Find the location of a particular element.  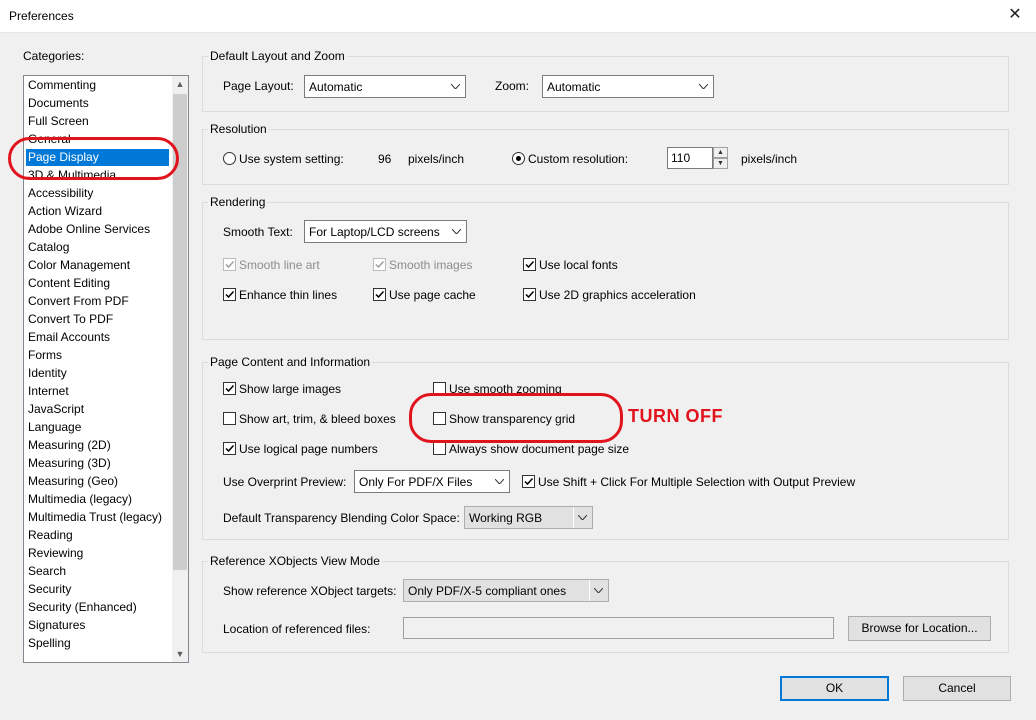

smooth-line-art-checkbox is located at coordinates (229, 264).